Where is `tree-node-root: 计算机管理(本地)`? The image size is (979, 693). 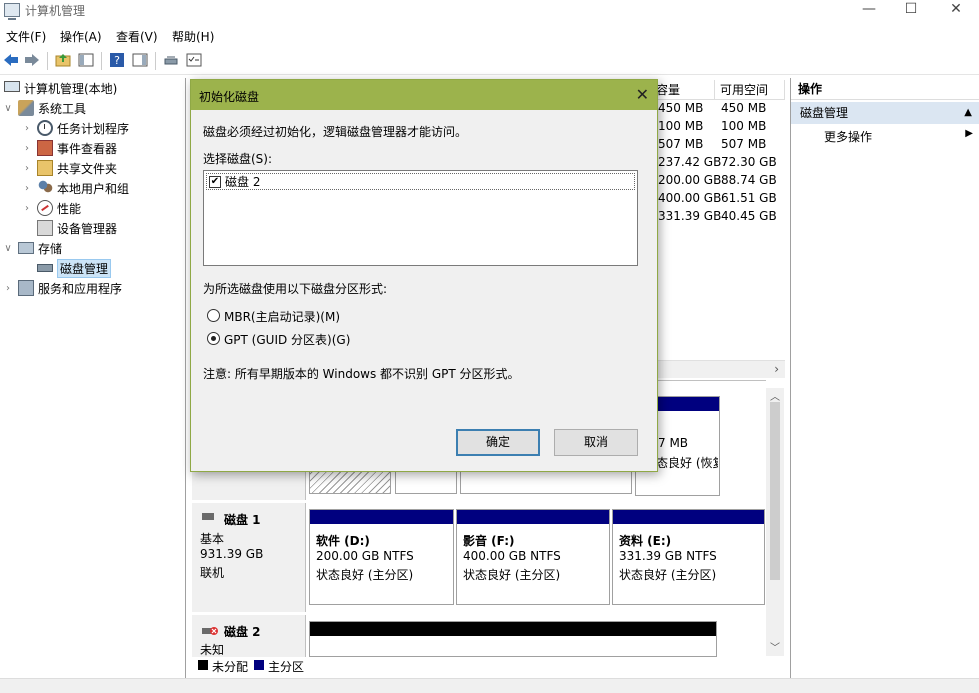 tree-node-root: 计算机管理(本地) is located at coordinates (60, 88).